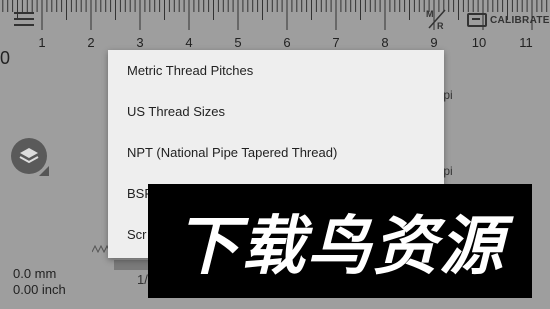 The height and width of the screenshot is (309, 550). Describe the element at coordinates (189, 42) in the screenshot. I see `ruler-number-4: 4` at that location.